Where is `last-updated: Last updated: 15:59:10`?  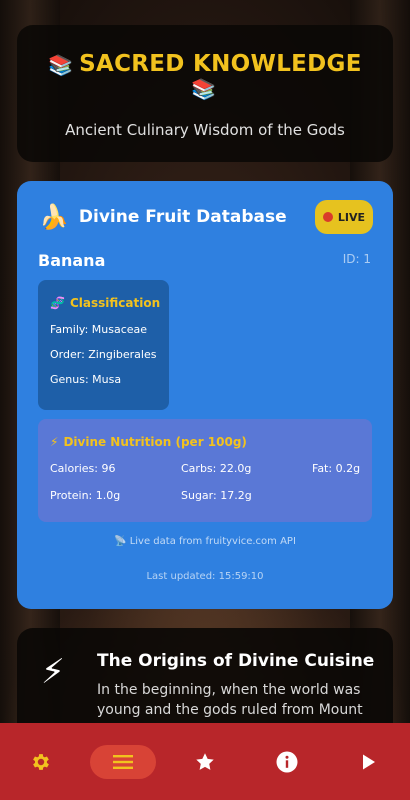 last-updated: Last updated: 15:59:10 is located at coordinates (205, 576).